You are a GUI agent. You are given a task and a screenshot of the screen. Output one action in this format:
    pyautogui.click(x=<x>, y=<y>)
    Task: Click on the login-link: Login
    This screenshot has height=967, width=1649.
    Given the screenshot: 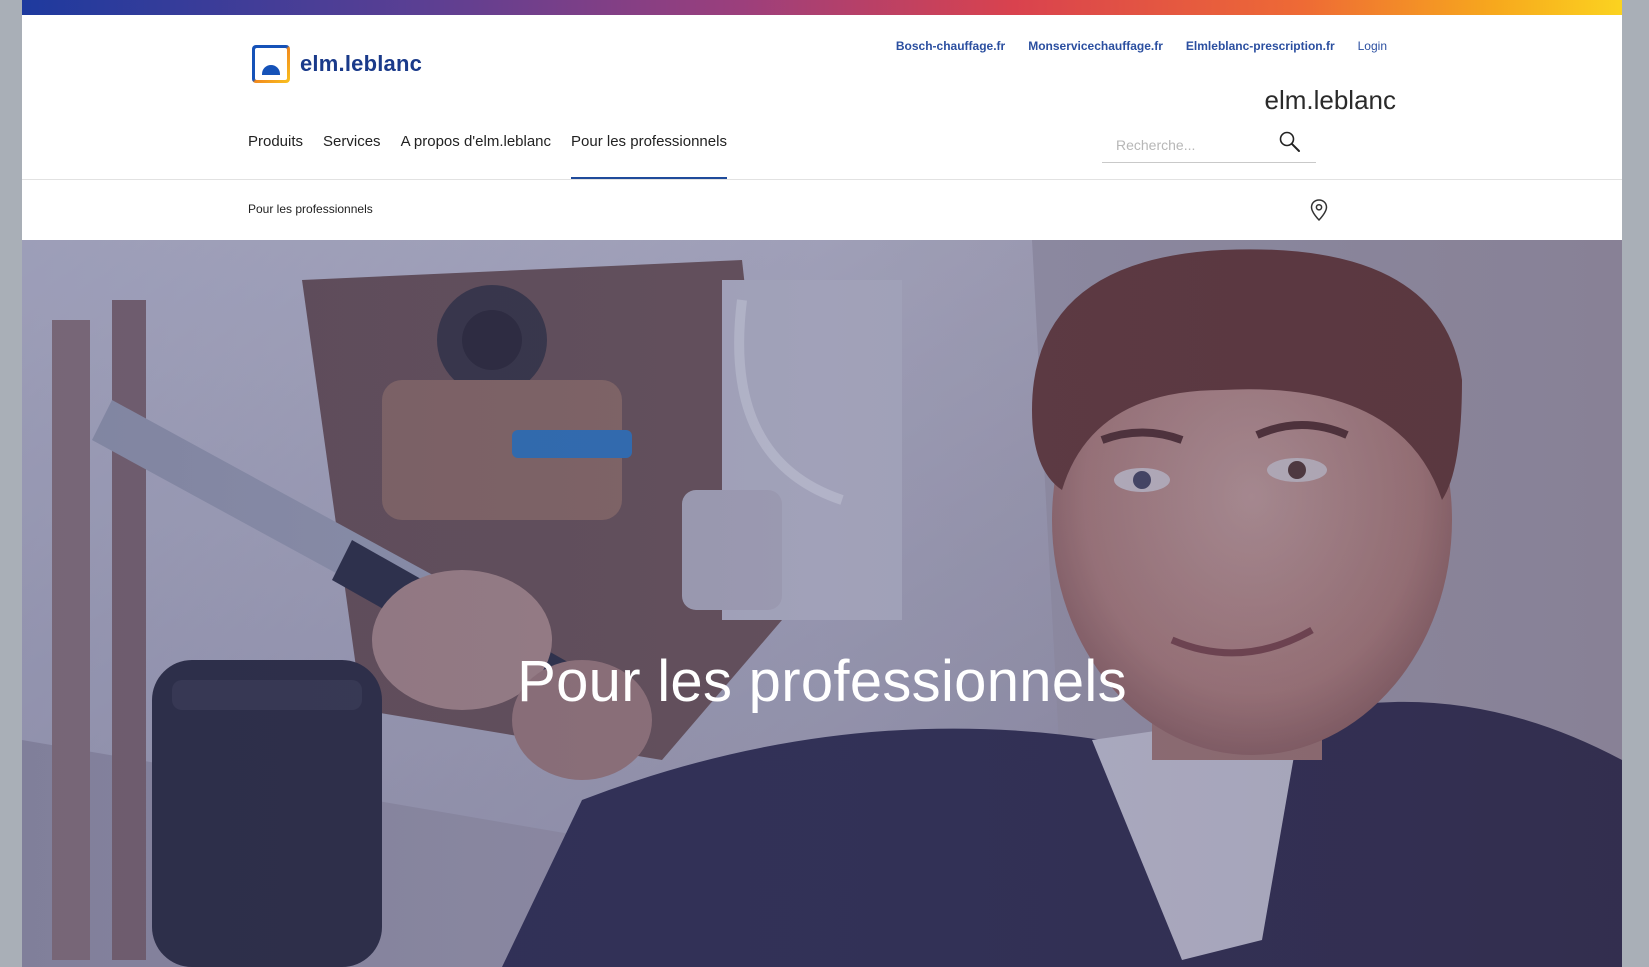 What is the action you would take?
    pyautogui.click(x=1372, y=46)
    